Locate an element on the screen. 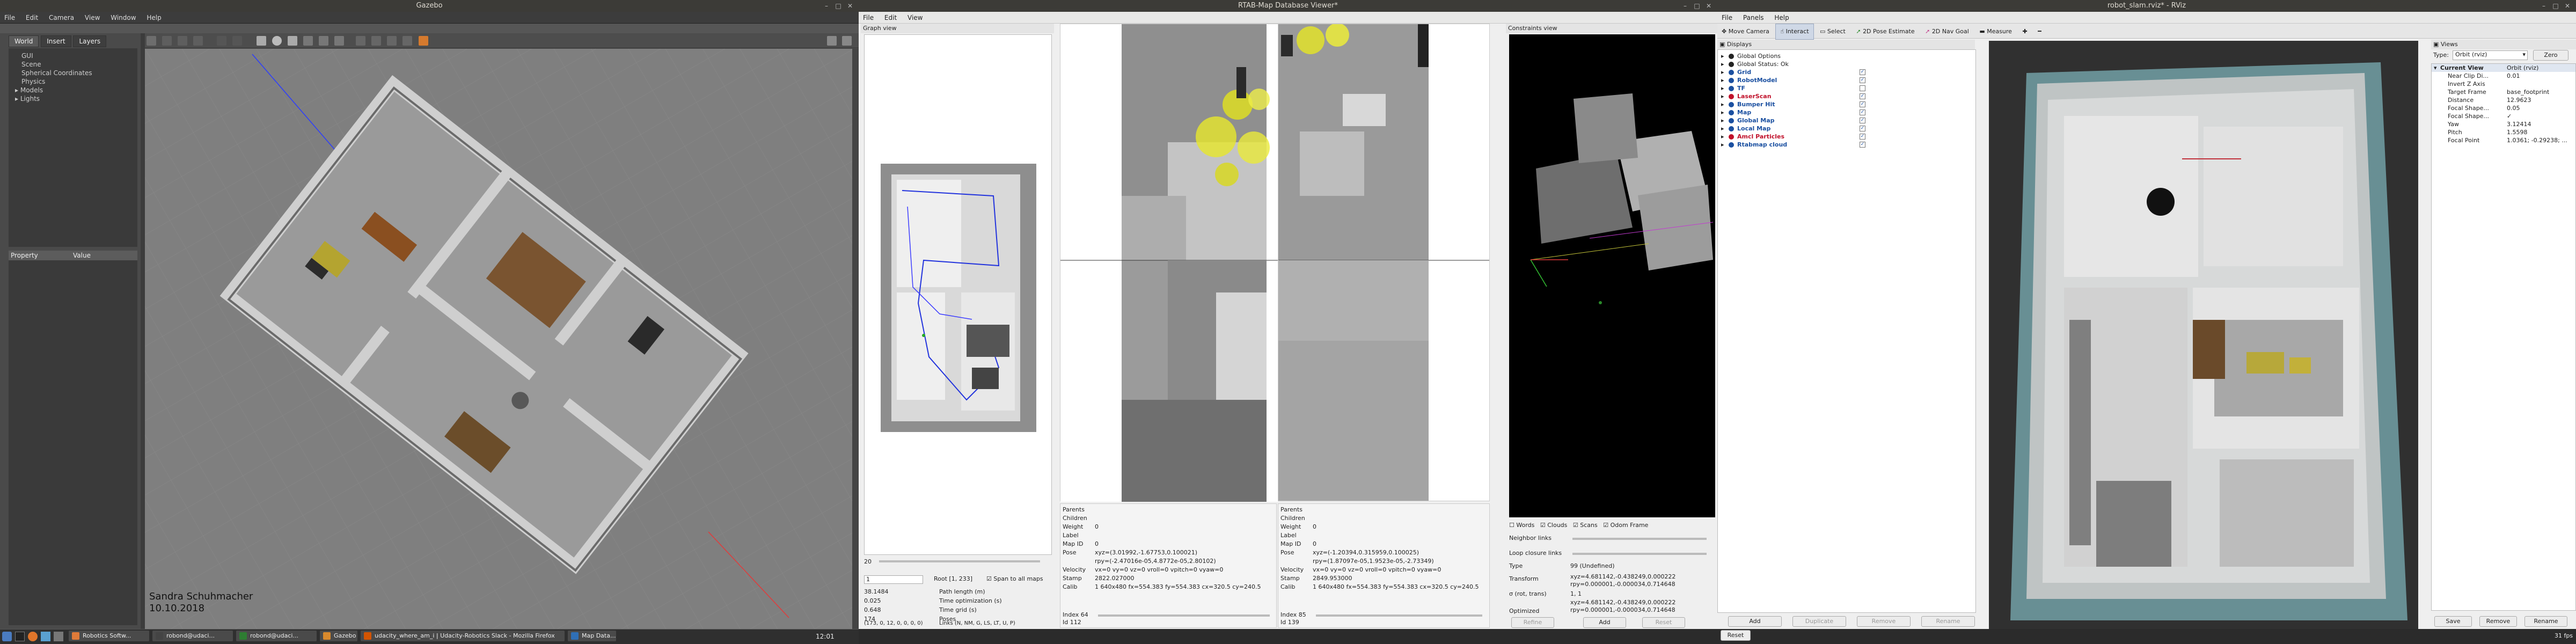 The image size is (2576, 644). view-prop-row: Target Frame base_footprint is located at coordinates (2503, 92).